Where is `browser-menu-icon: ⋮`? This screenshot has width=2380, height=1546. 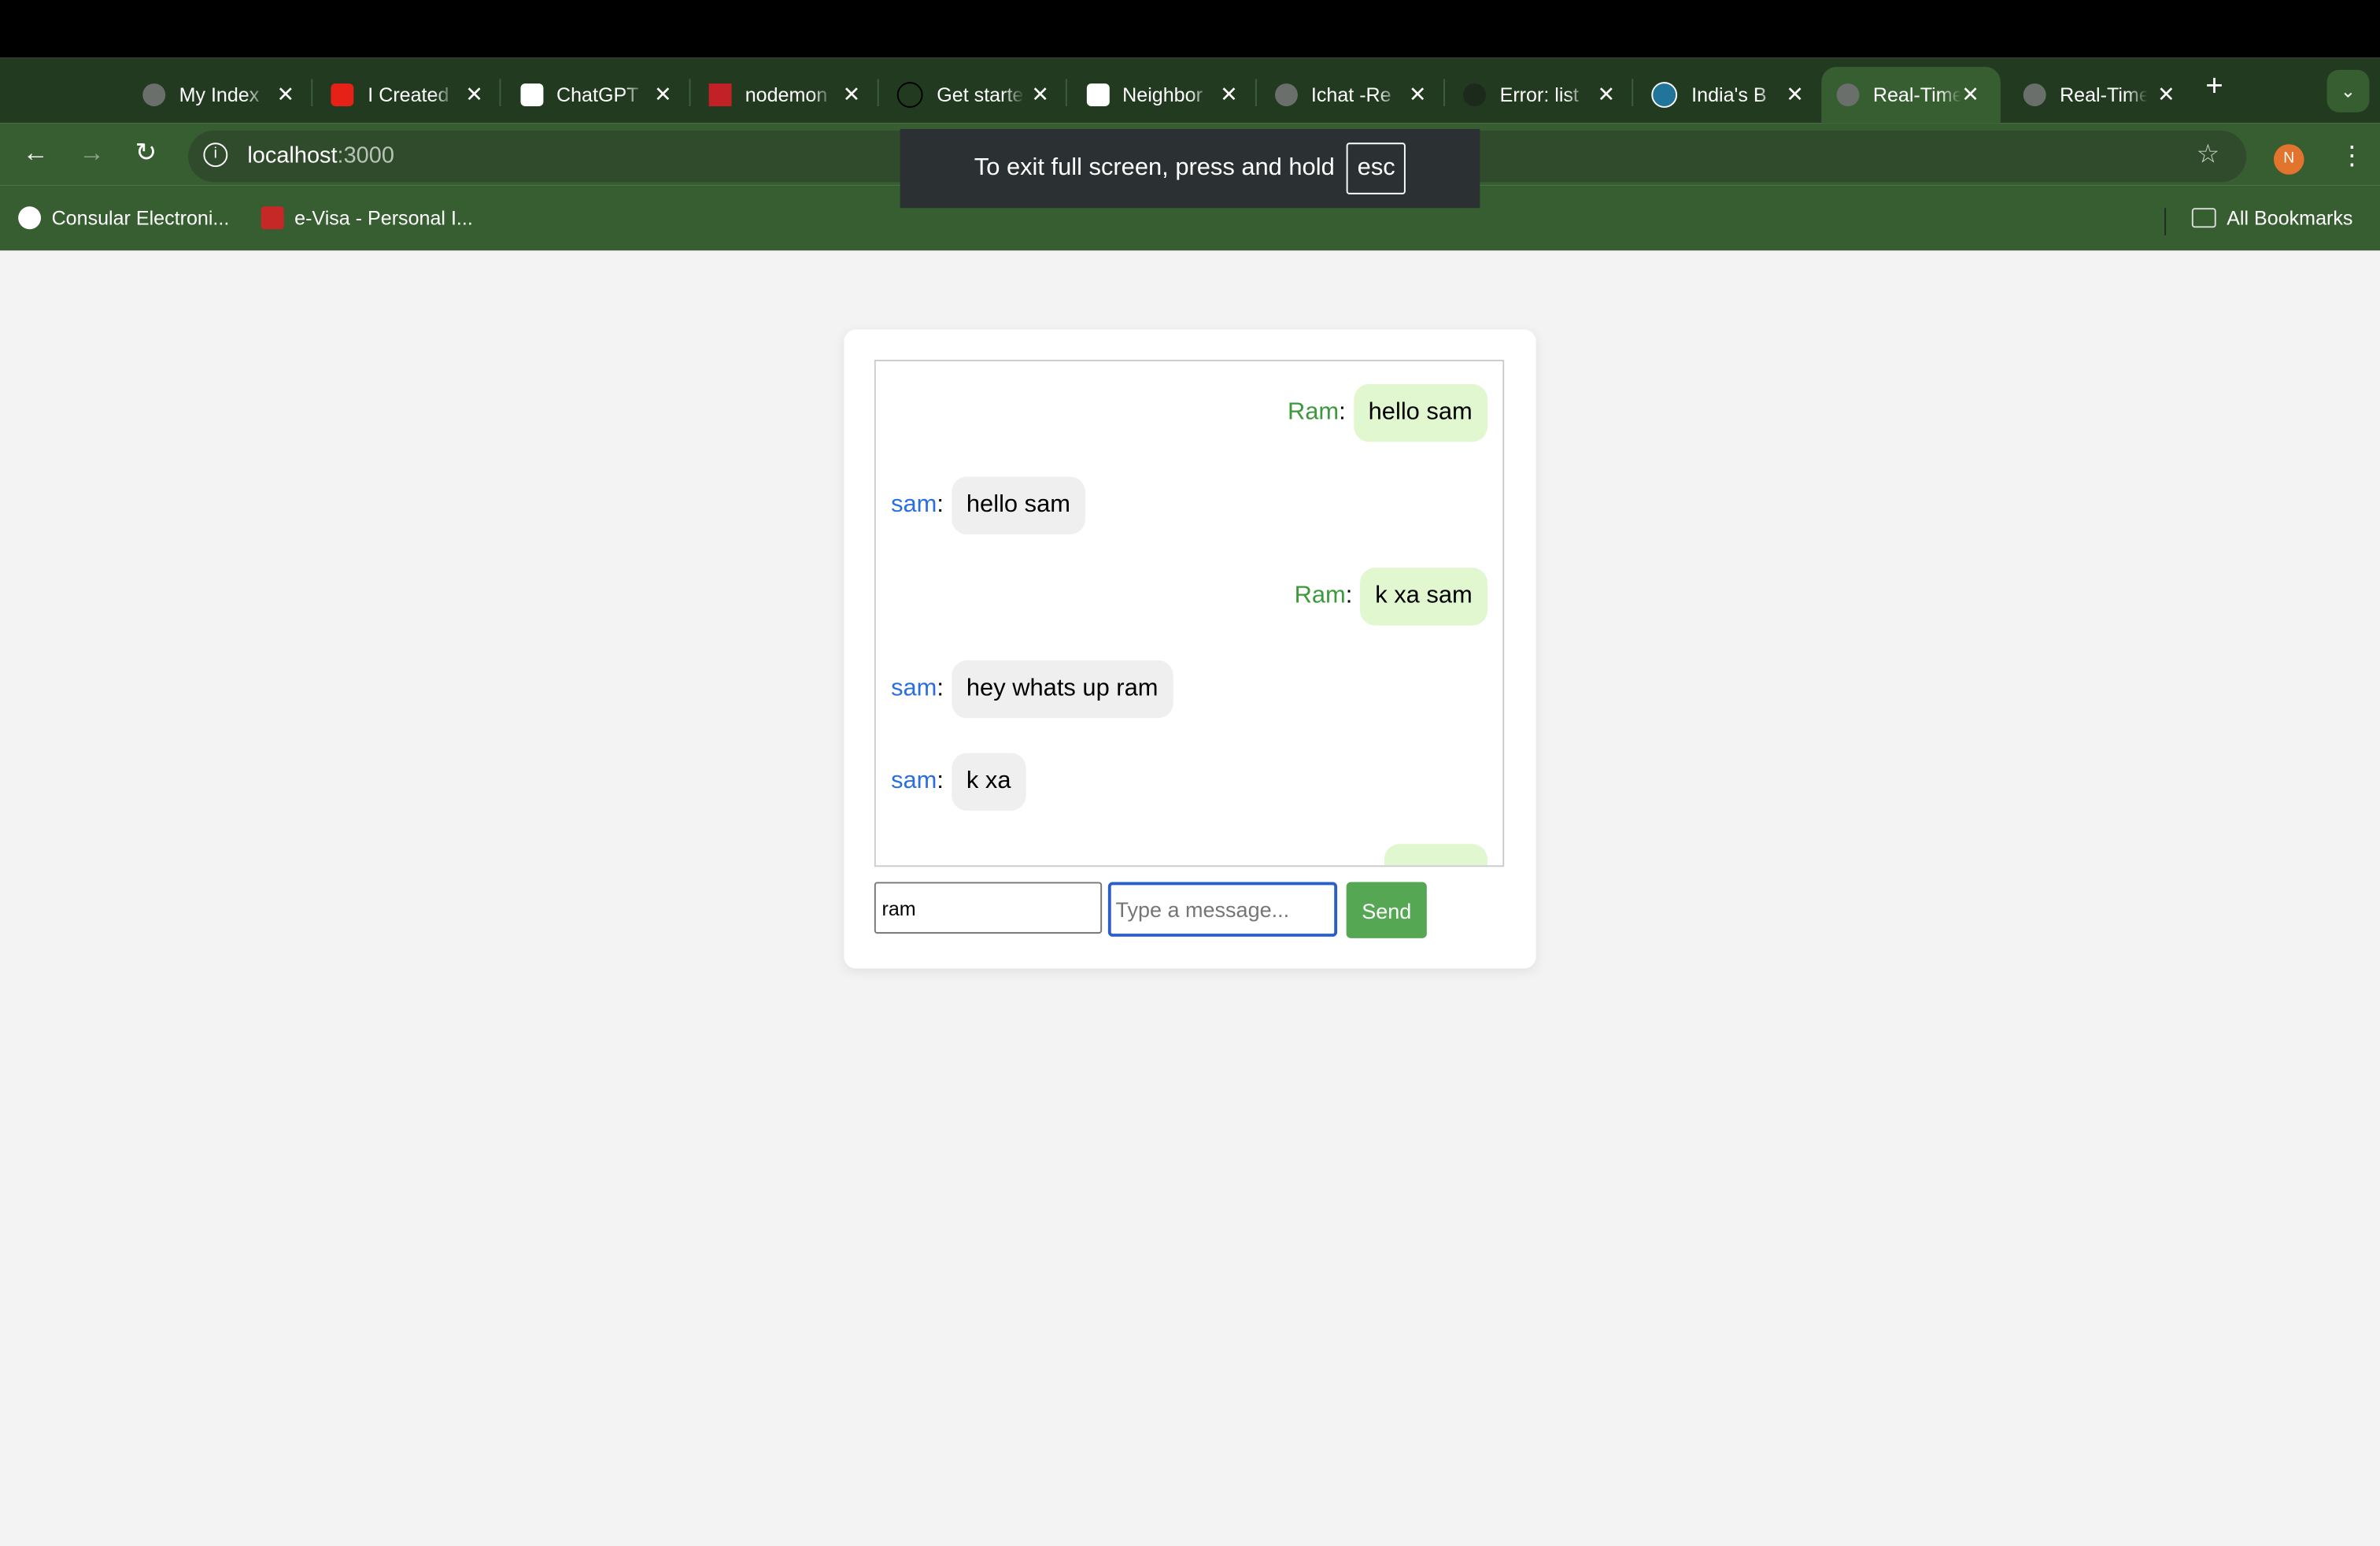 browser-menu-icon: ⋮ is located at coordinates (2352, 156).